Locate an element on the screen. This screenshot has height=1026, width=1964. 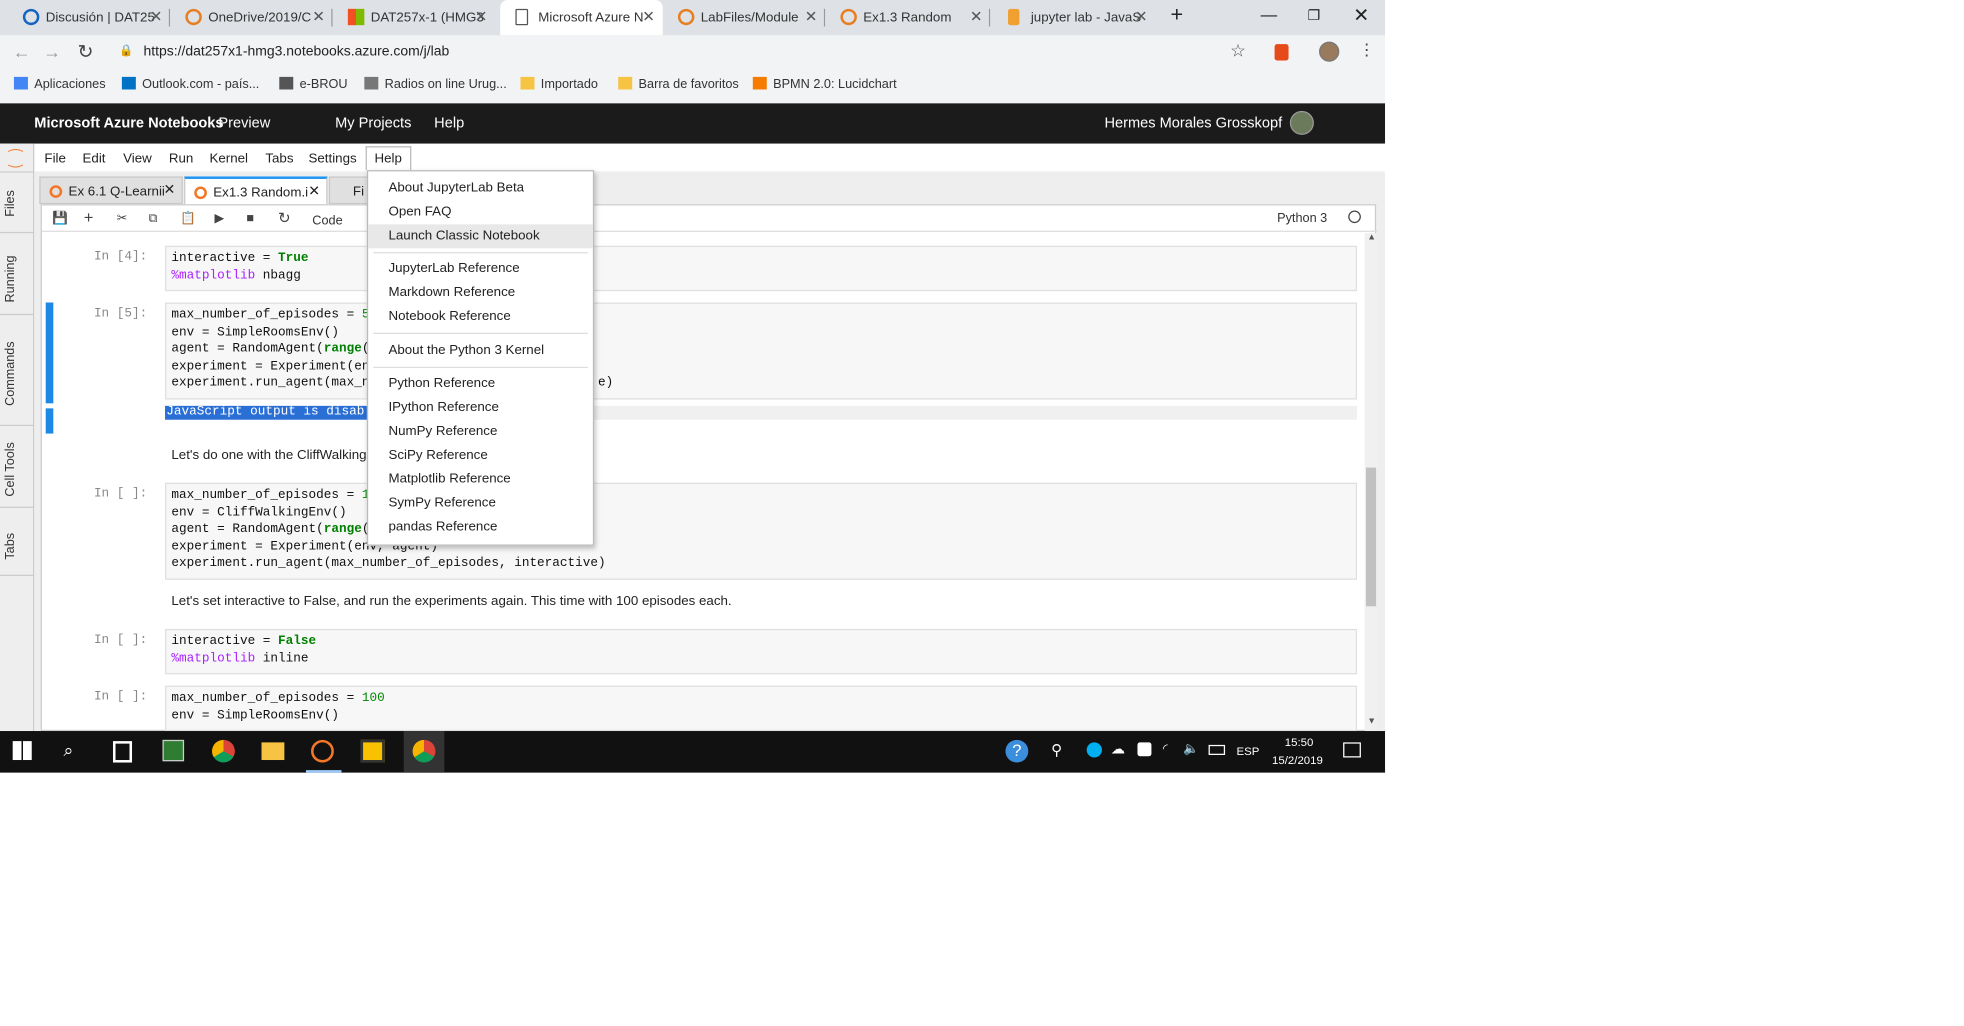
menu-edit: Edit is located at coordinates (94, 158).